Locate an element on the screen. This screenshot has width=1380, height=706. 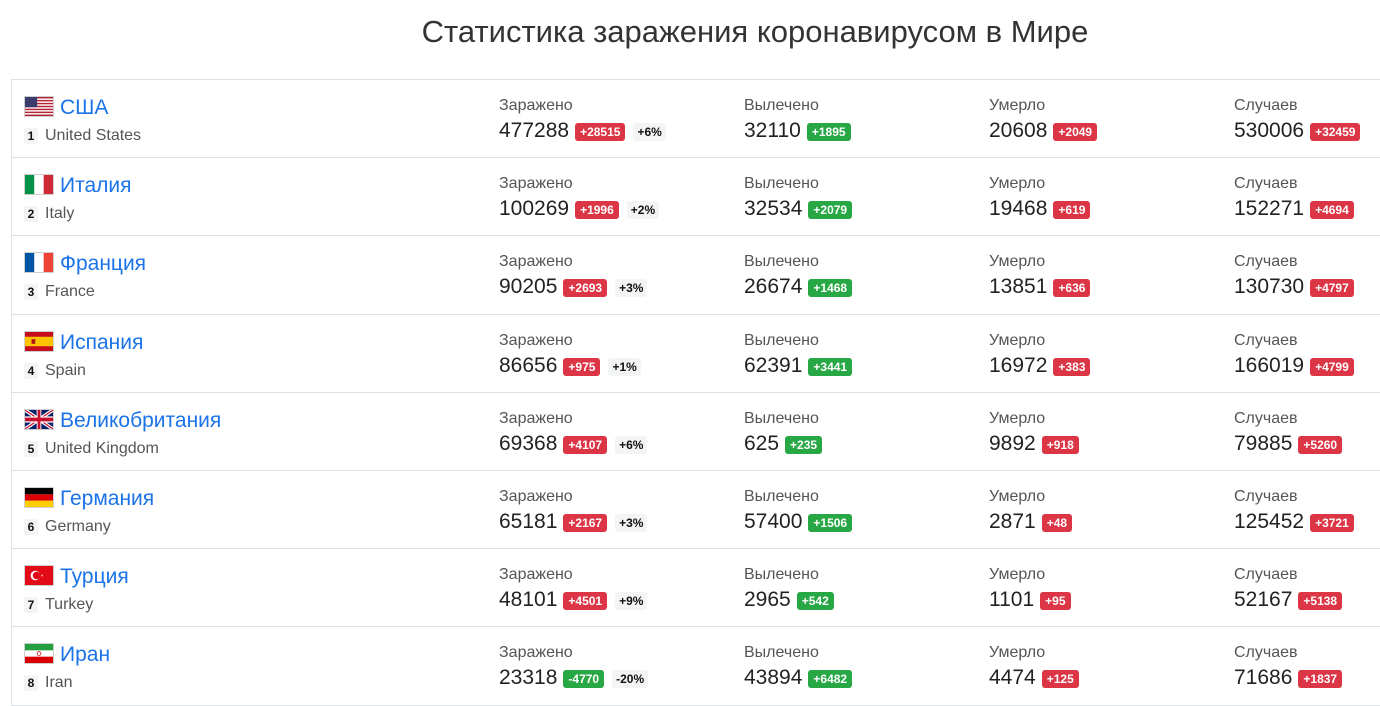
cases-stat: Случаев 125452 +3721 is located at coordinates (1294, 511).